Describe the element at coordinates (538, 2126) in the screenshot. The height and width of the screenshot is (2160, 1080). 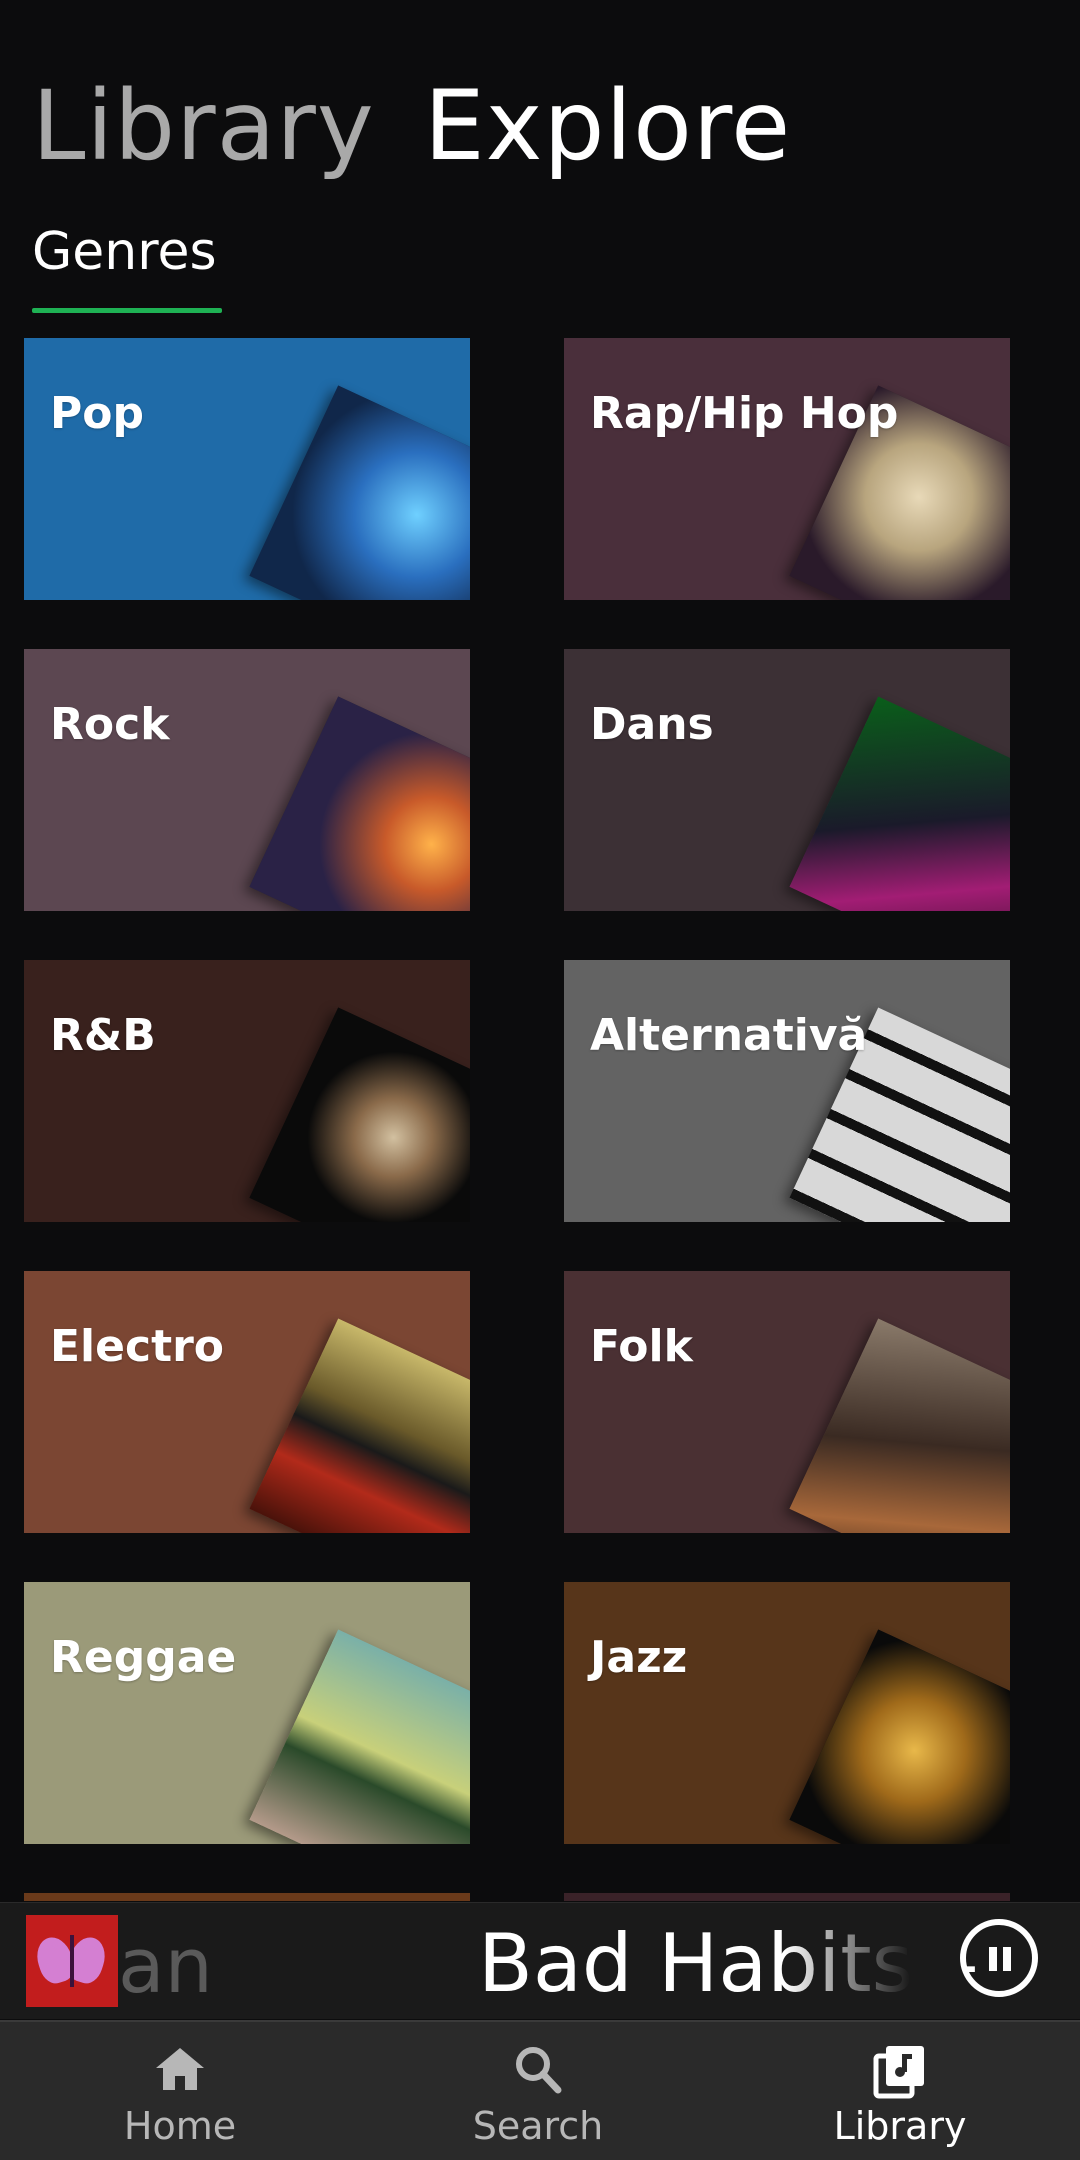
I see `nav-search-label: Search` at that location.